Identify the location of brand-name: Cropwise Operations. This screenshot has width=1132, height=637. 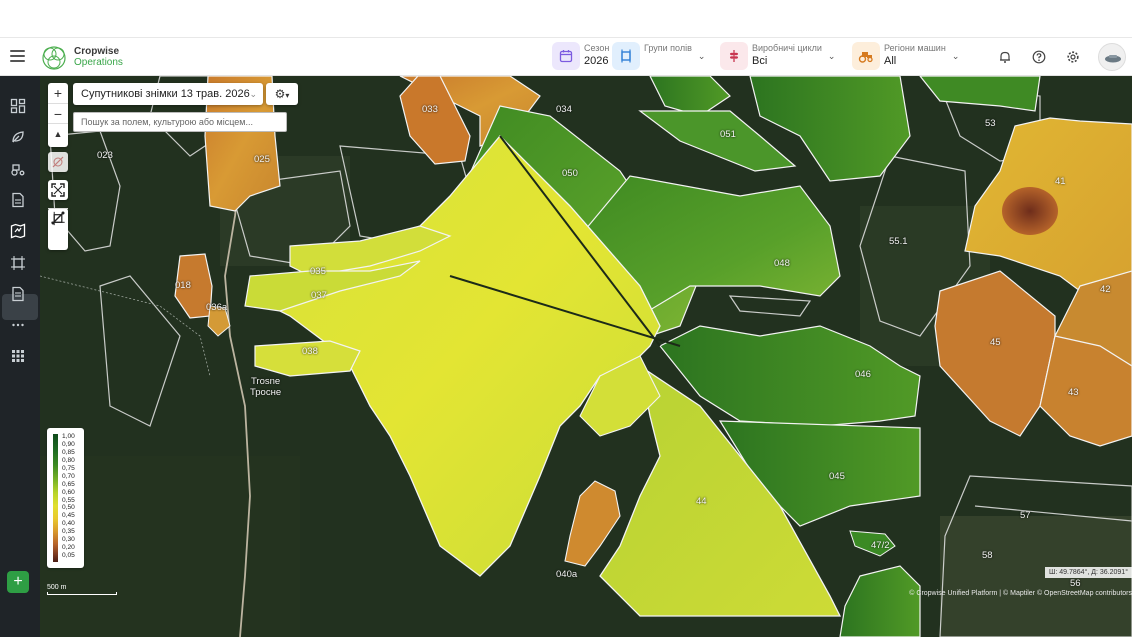
(98, 57).